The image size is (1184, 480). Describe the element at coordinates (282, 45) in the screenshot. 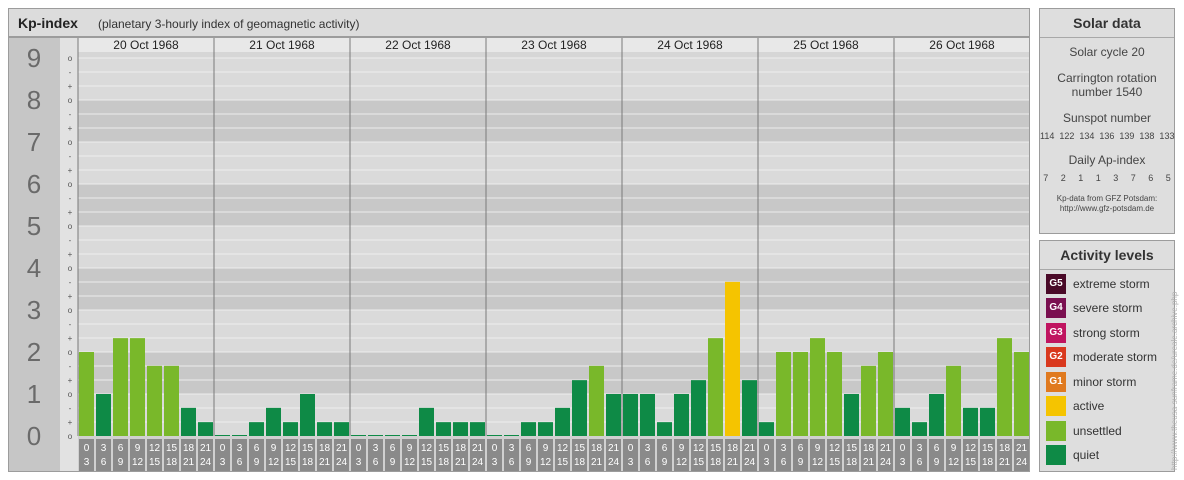

I see `day-label: 21 Oct 1968` at that location.